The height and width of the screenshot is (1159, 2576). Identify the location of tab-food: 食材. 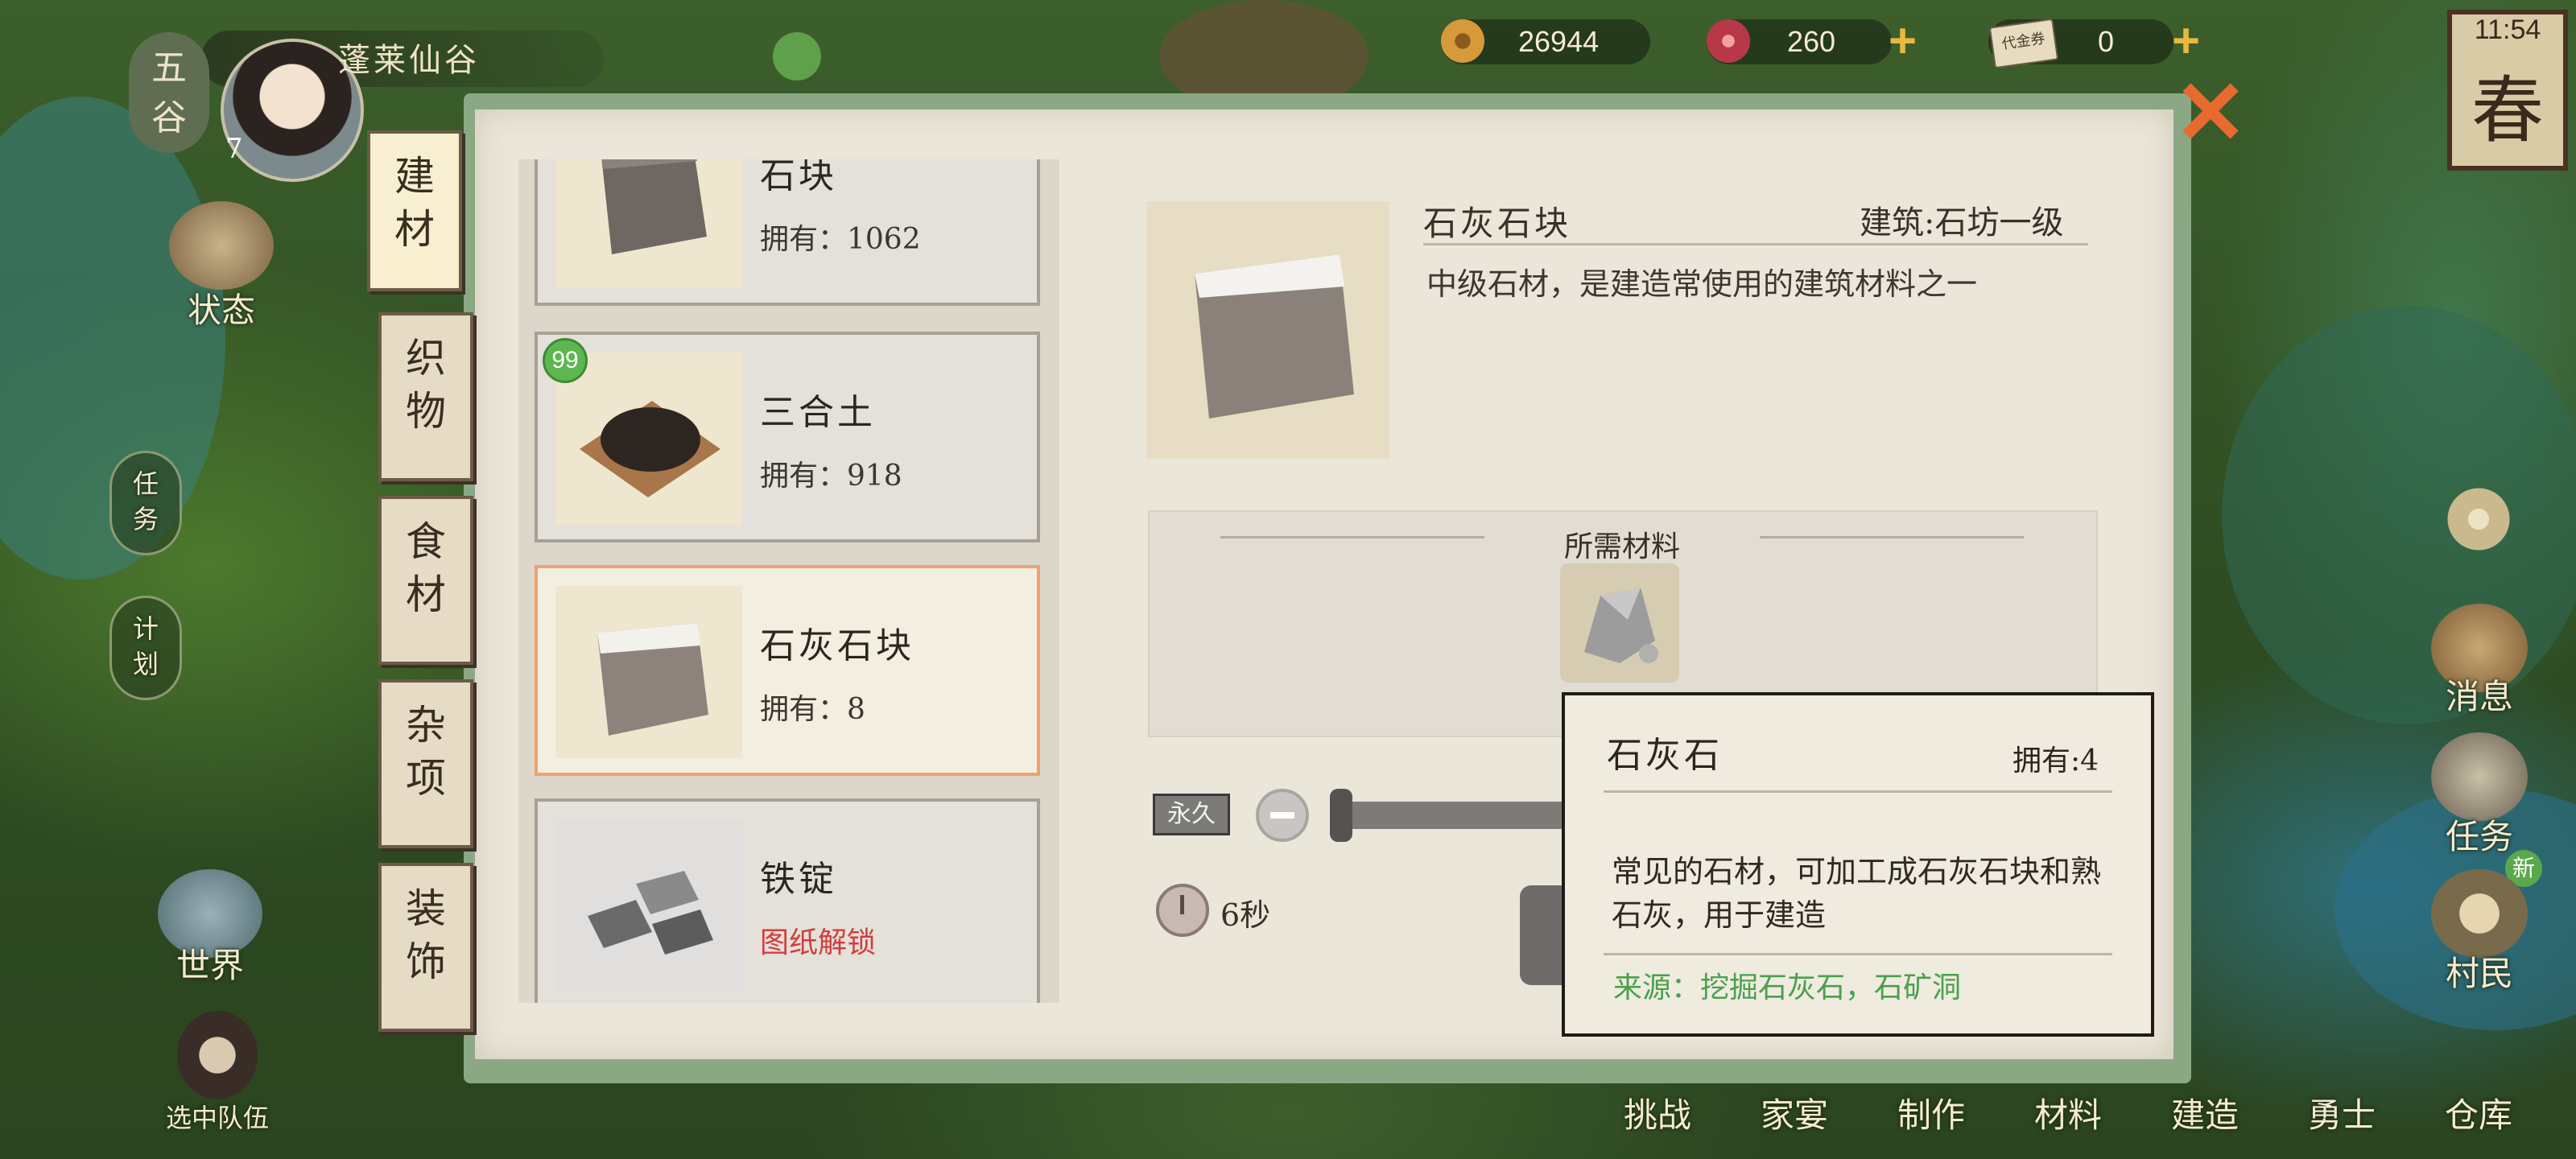
(425, 580).